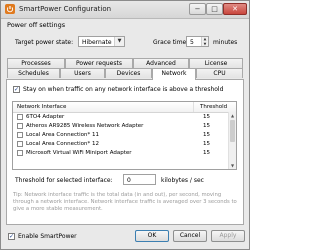  I want to click on column-header-threshold: Threshold, so click(213, 107).